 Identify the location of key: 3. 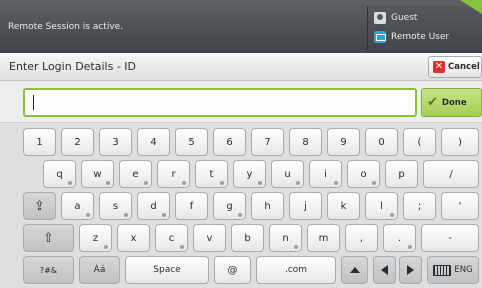
(115, 142).